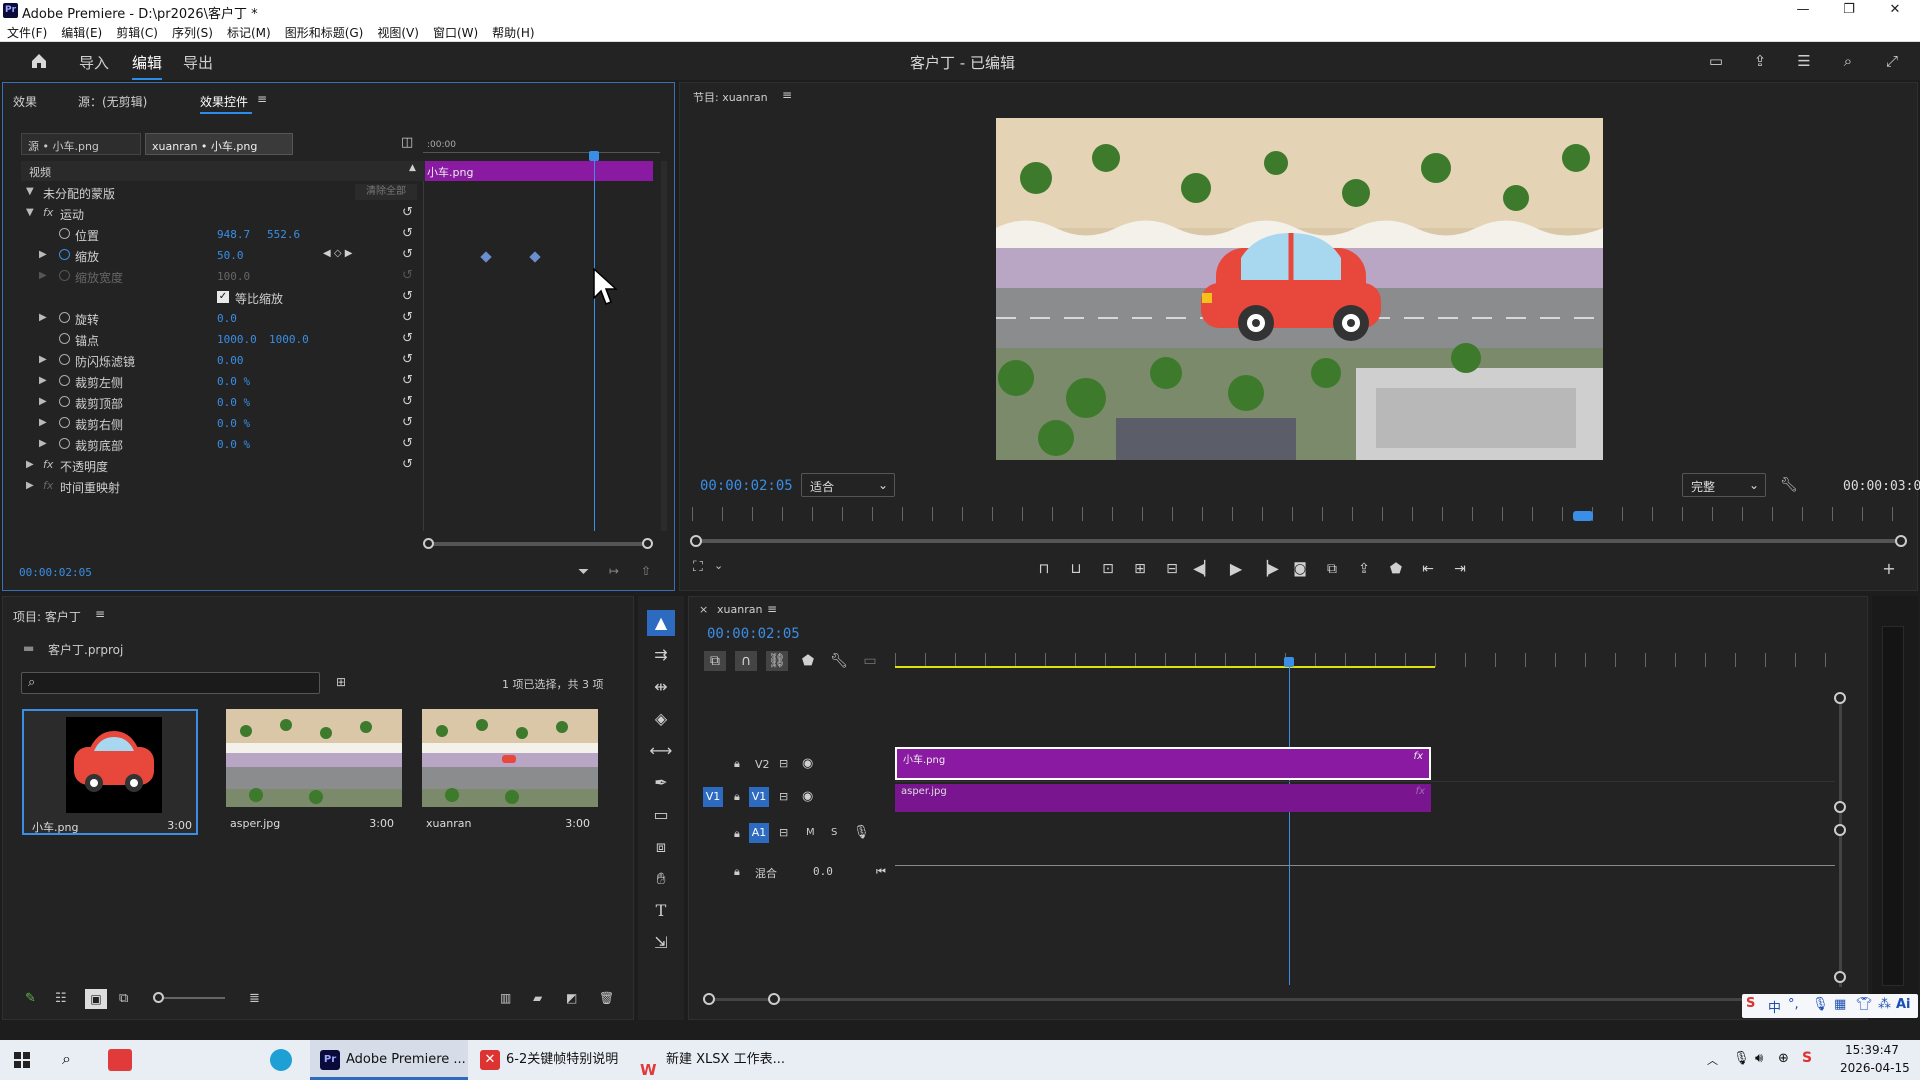 This screenshot has height=1080, width=1920. Describe the element at coordinates (1299, 514) in the screenshot. I see `program-ruler` at that location.